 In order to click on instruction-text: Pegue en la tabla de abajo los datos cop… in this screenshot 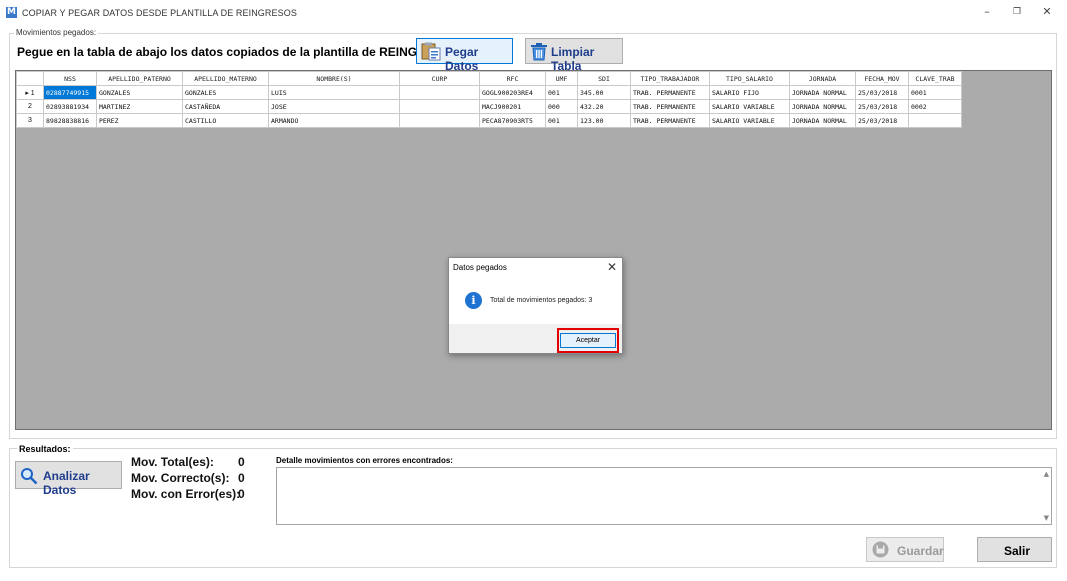, I will do `click(240, 52)`.